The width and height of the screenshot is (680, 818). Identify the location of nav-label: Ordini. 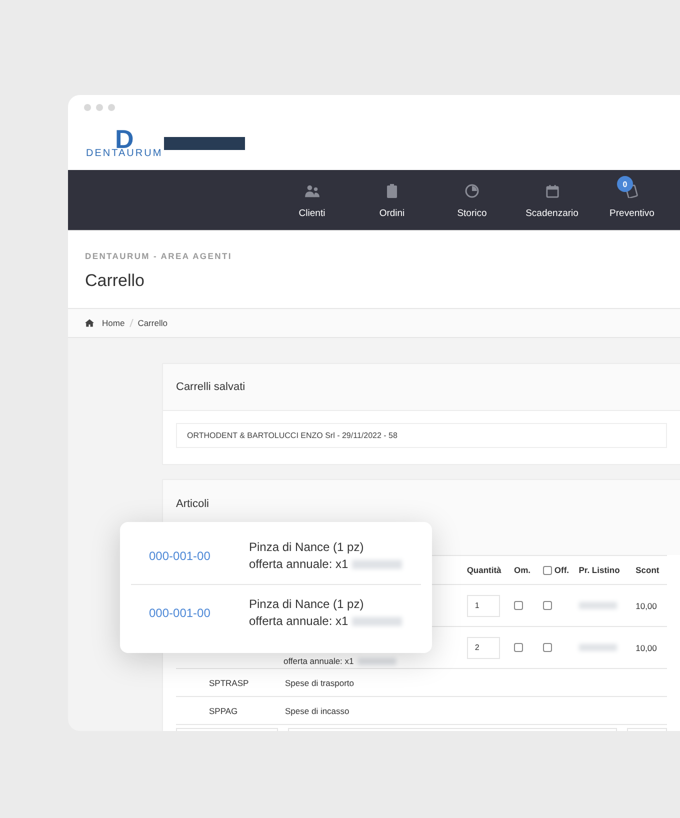
(392, 213).